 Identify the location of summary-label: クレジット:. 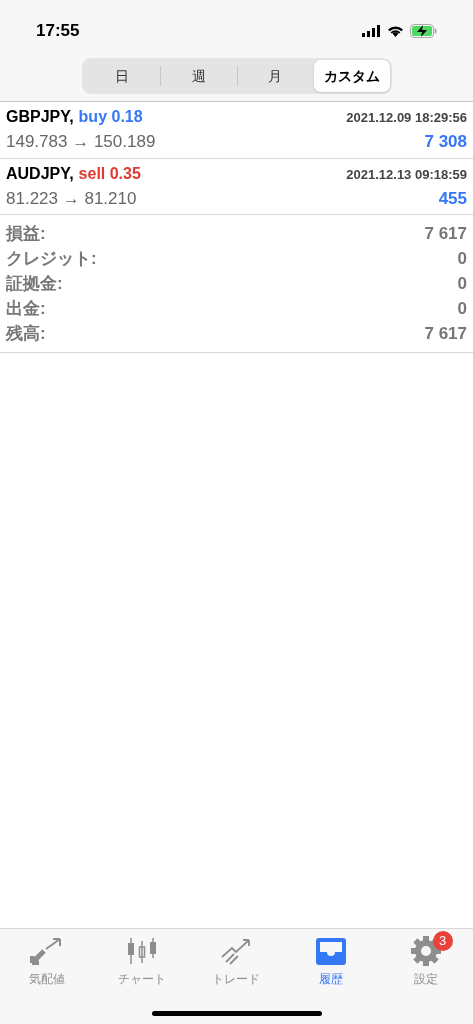
(51, 258).